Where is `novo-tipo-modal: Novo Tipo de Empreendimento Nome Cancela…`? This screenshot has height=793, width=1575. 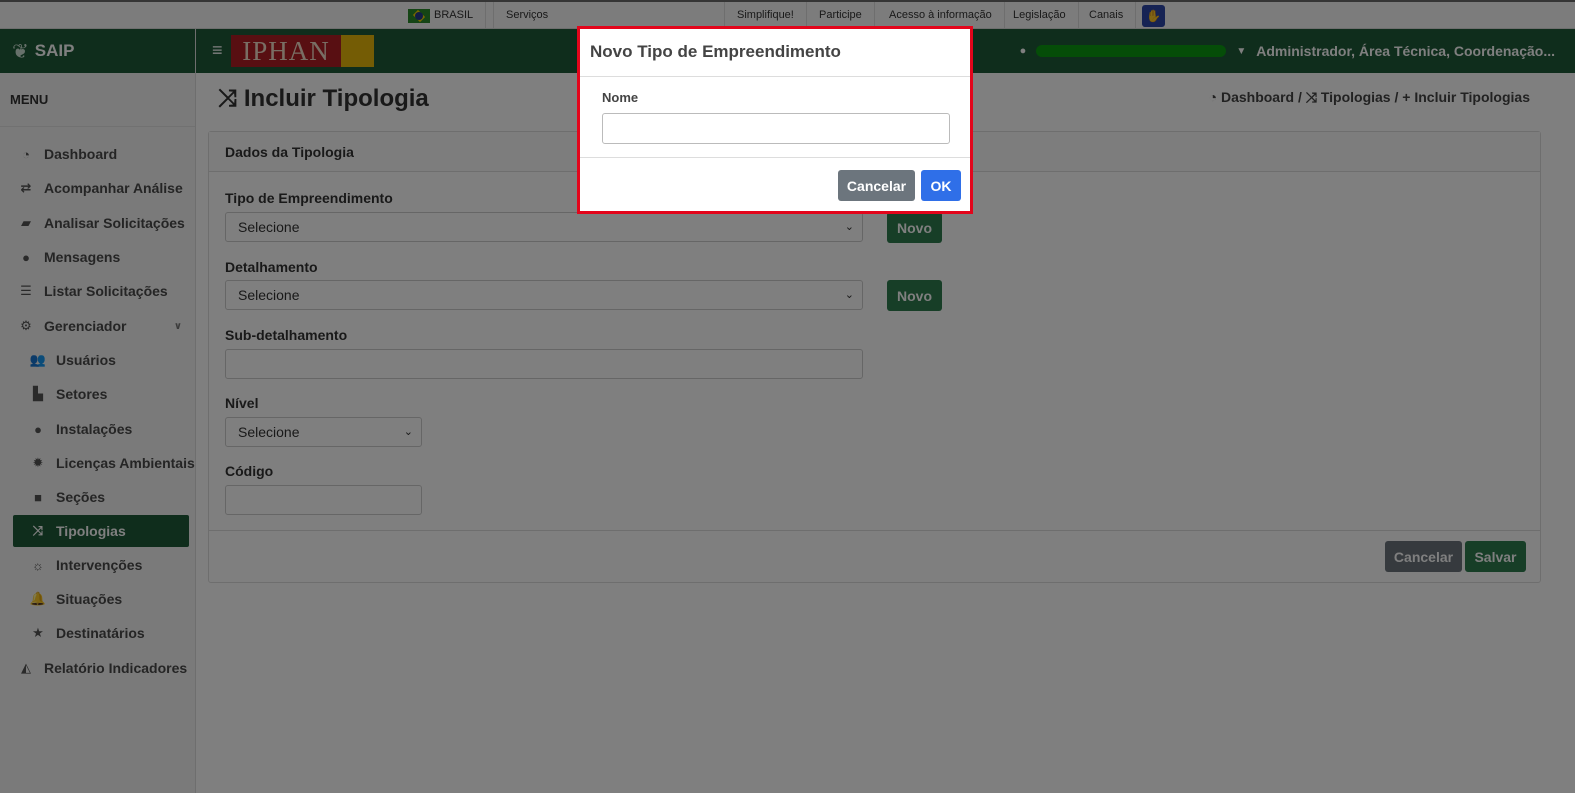 novo-tipo-modal: Novo Tipo de Empreendimento Nome Cancela… is located at coordinates (775, 120).